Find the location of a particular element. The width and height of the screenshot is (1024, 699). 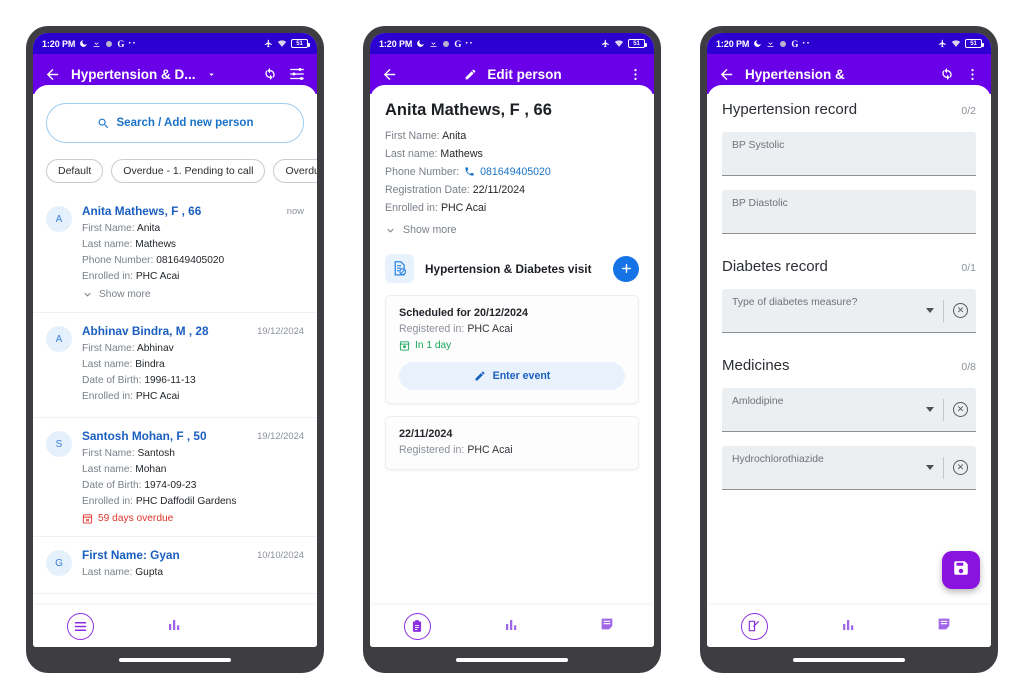

edit-square-circle-icon is located at coordinates (754, 626).